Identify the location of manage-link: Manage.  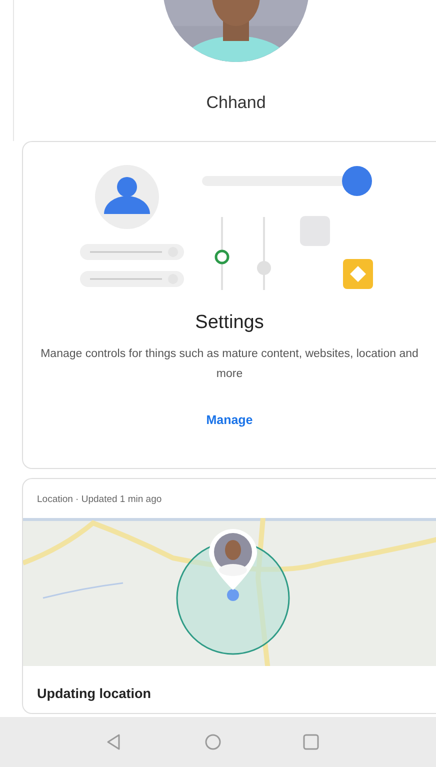
(229, 420).